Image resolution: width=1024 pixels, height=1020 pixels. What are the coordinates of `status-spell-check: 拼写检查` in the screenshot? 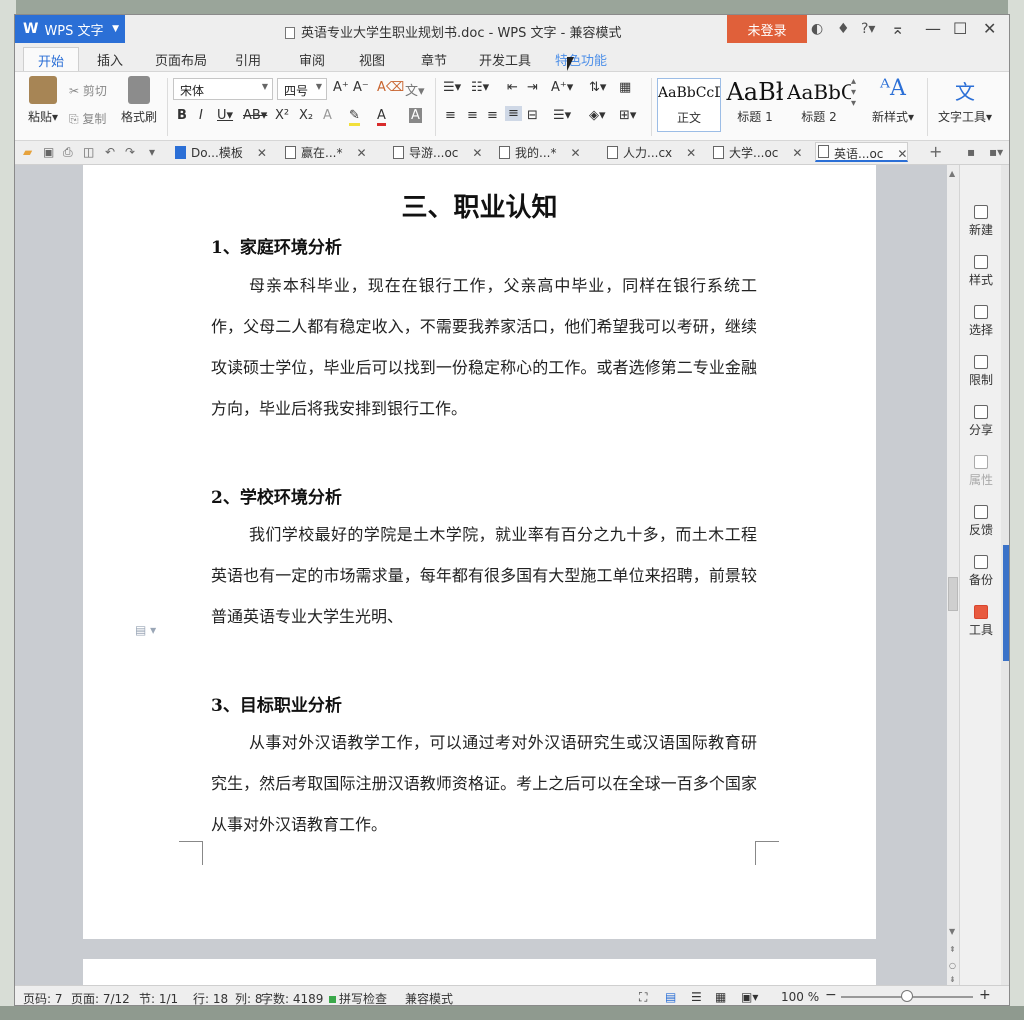 It's located at (358, 997).